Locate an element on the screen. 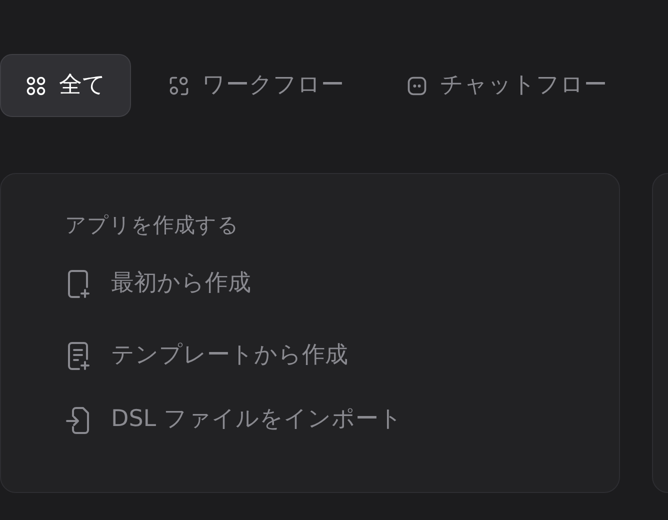 This screenshot has width=668, height=520. create-option: 最初から作成 is located at coordinates (342, 284).